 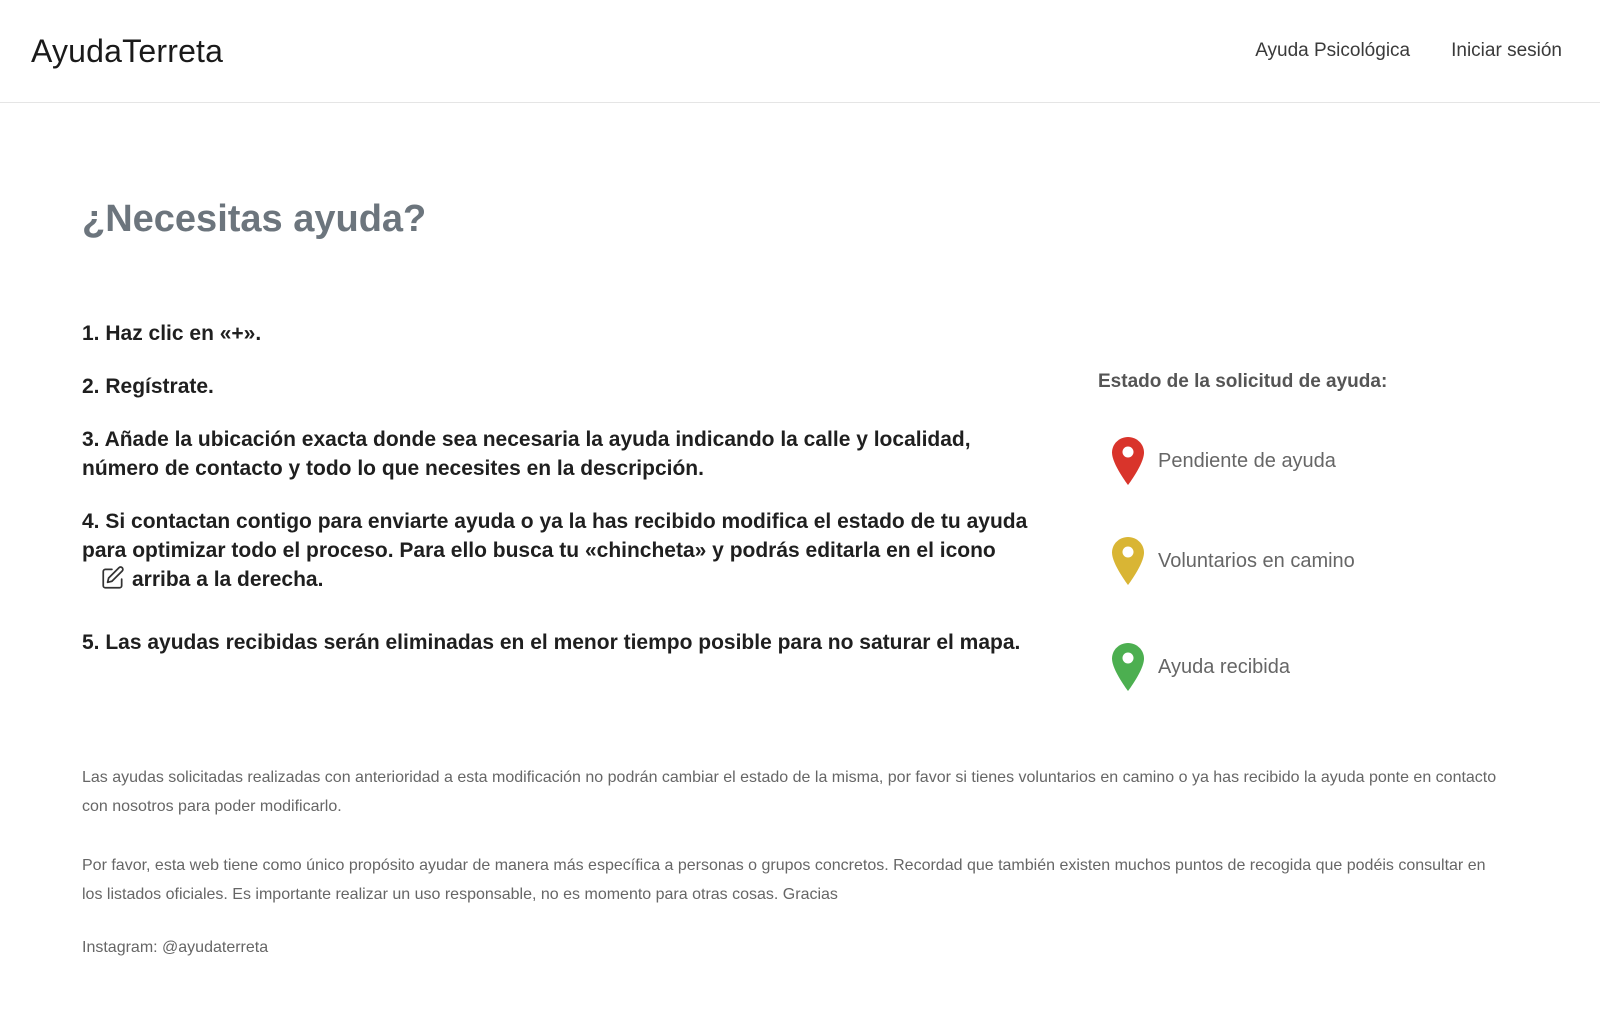 I want to click on step-1: 1. Haz clic en «+»., so click(x=172, y=333).